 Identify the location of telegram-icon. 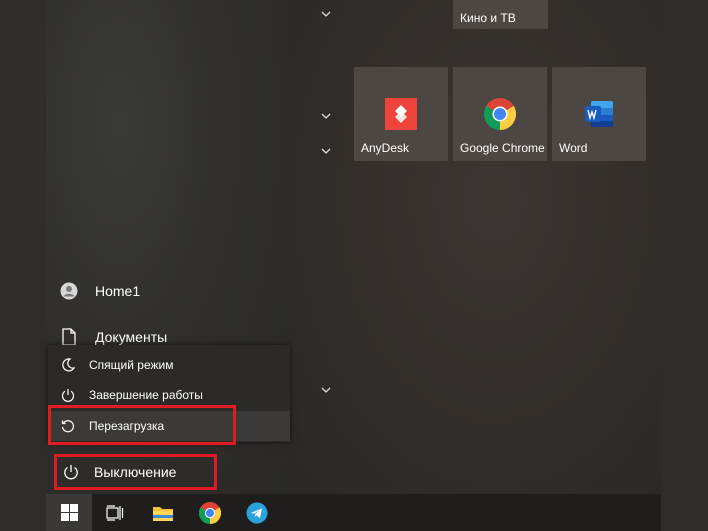
(257, 512).